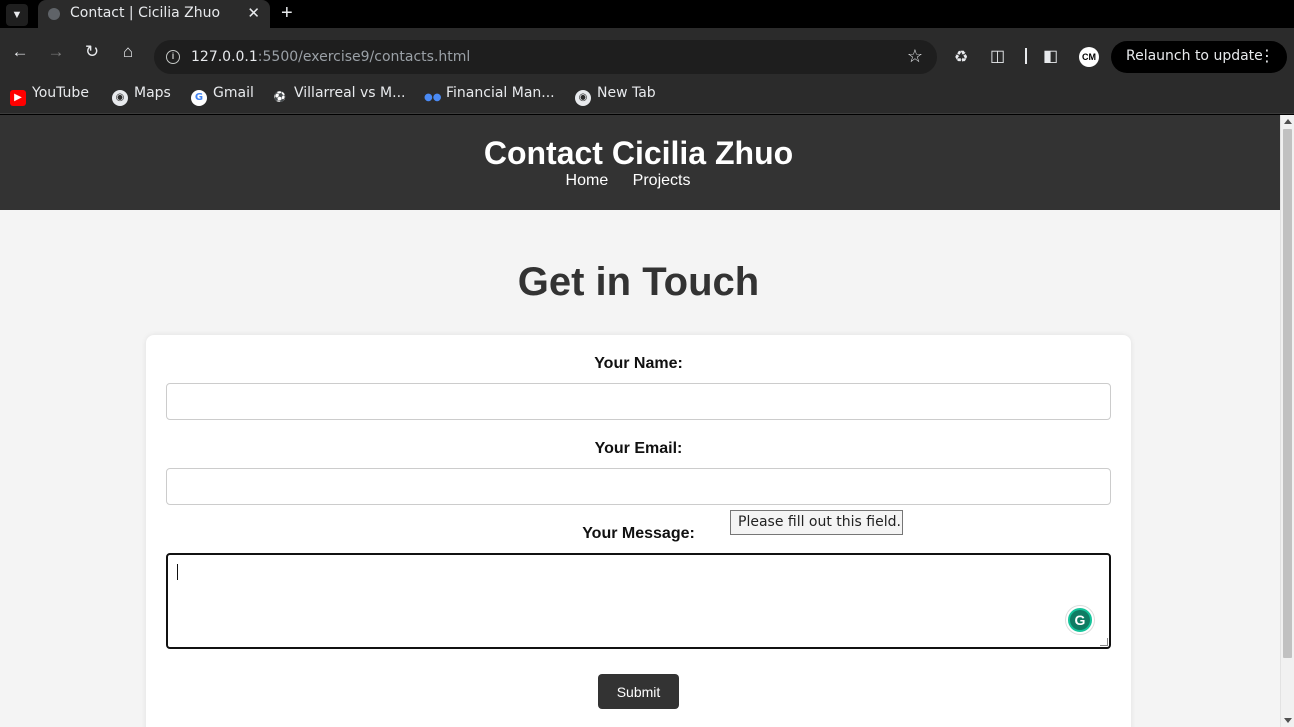 This screenshot has height=727, width=1294. I want to click on url-text: 127.0.0.1:5500/exercise9/contacts.html, so click(330, 57).